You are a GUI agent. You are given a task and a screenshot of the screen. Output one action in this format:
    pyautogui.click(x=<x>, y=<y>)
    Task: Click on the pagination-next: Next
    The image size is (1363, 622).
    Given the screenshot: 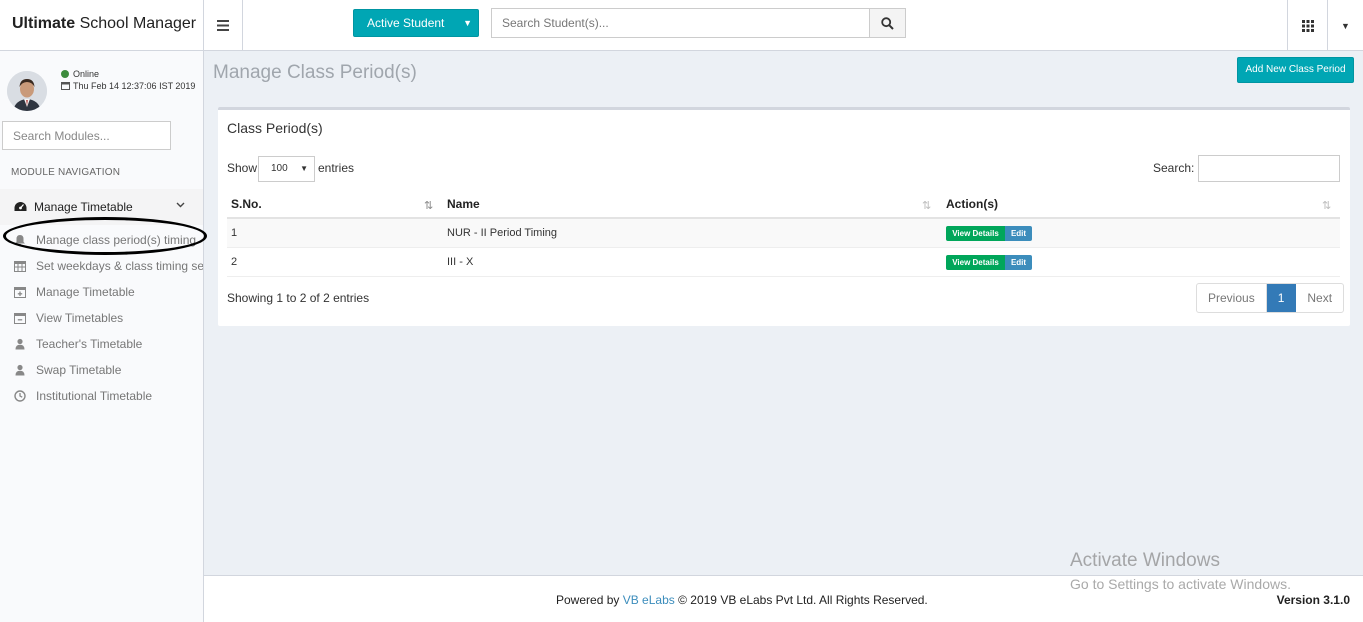 What is the action you would take?
    pyautogui.click(x=1319, y=298)
    